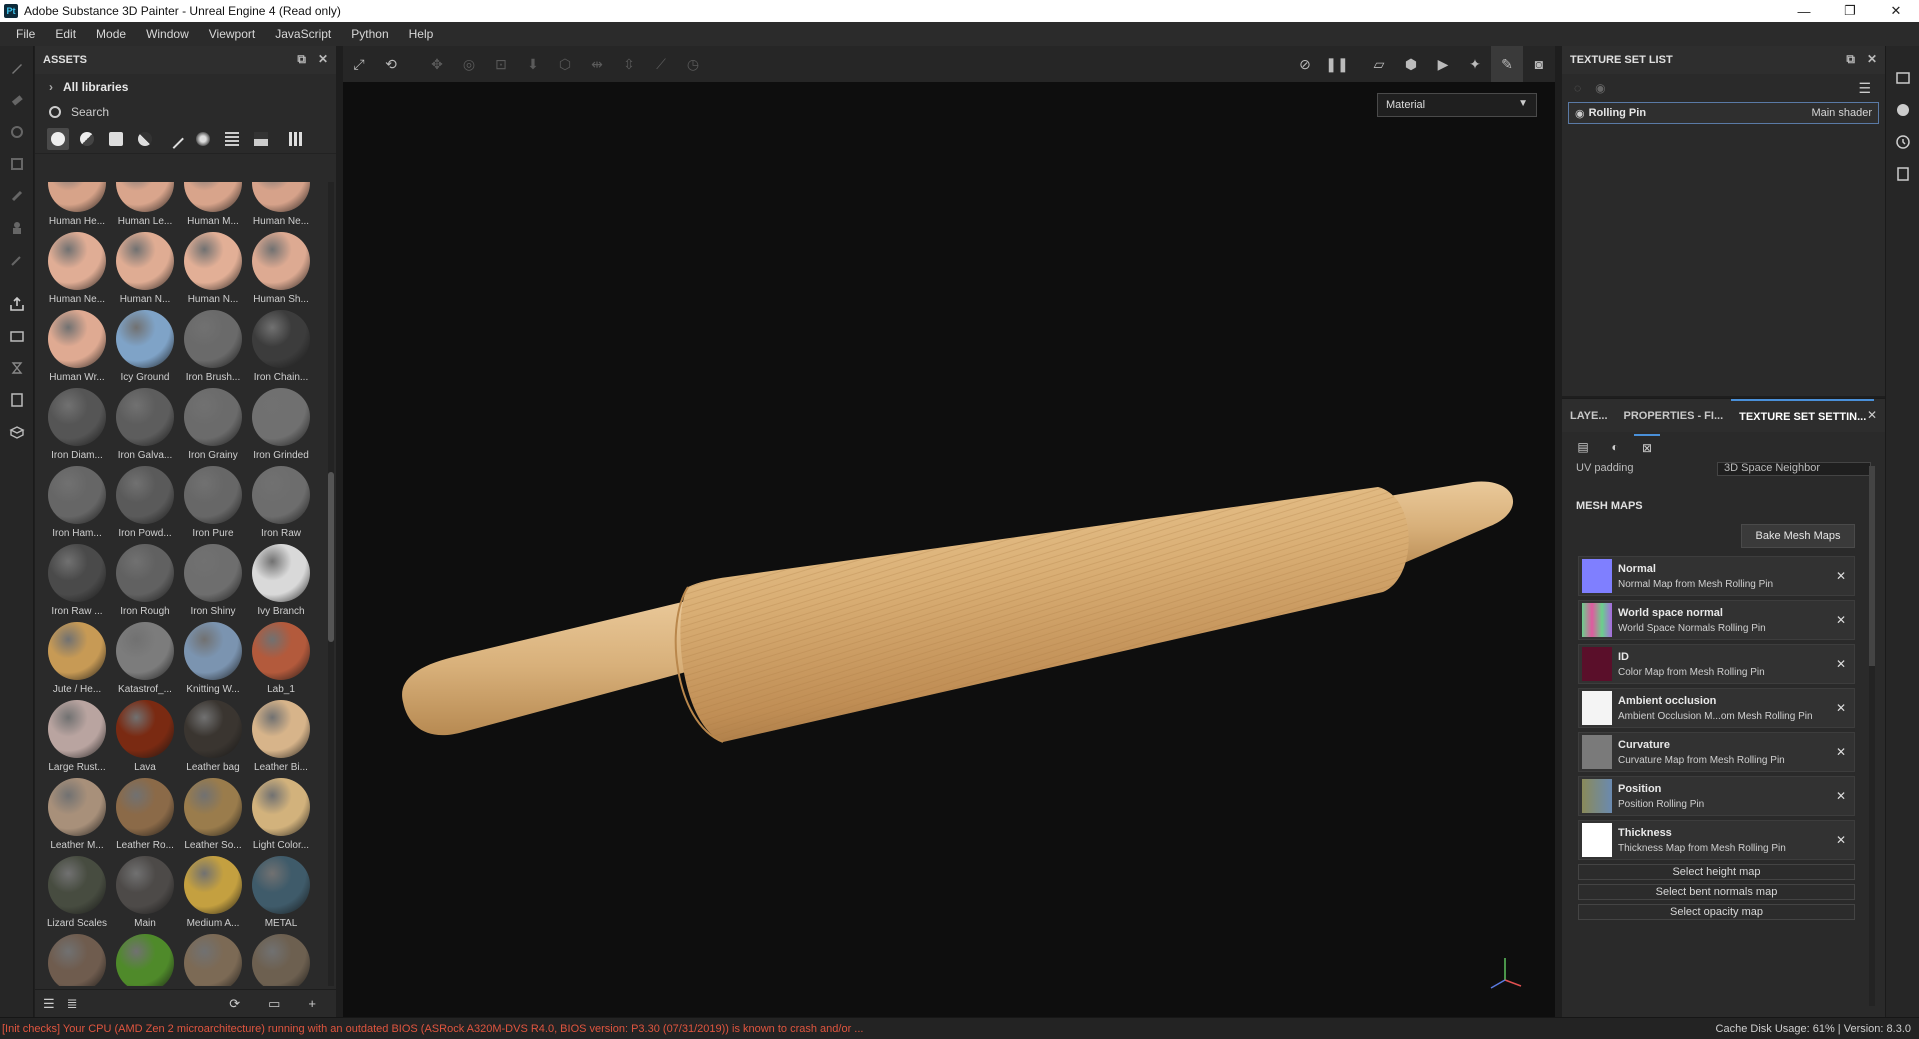 This screenshot has width=1919, height=1039. Describe the element at coordinates (145, 581) in the screenshot. I see `asset-tile: Iron Rough` at that location.